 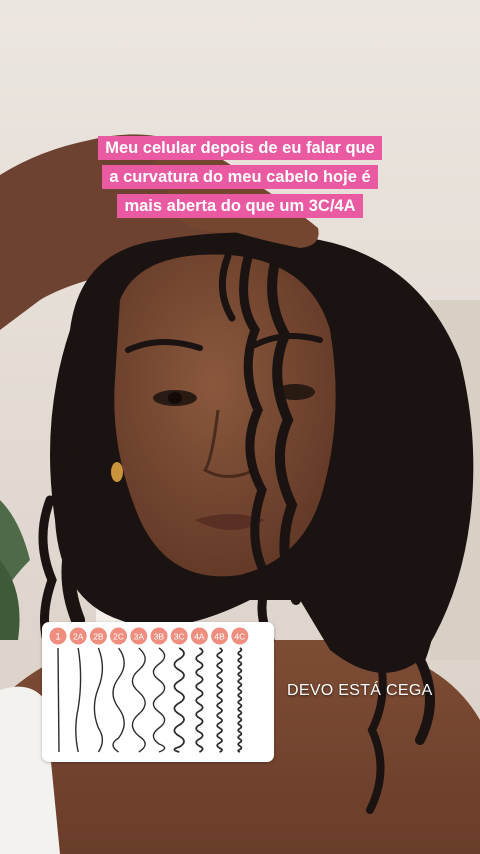 What do you see at coordinates (360, 690) in the screenshot?
I see `overlay-text: DEVO ESTÁ CEGA` at bounding box center [360, 690].